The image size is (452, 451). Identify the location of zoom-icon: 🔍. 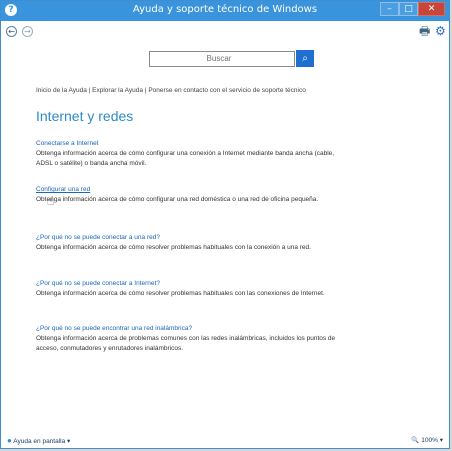
(415, 440).